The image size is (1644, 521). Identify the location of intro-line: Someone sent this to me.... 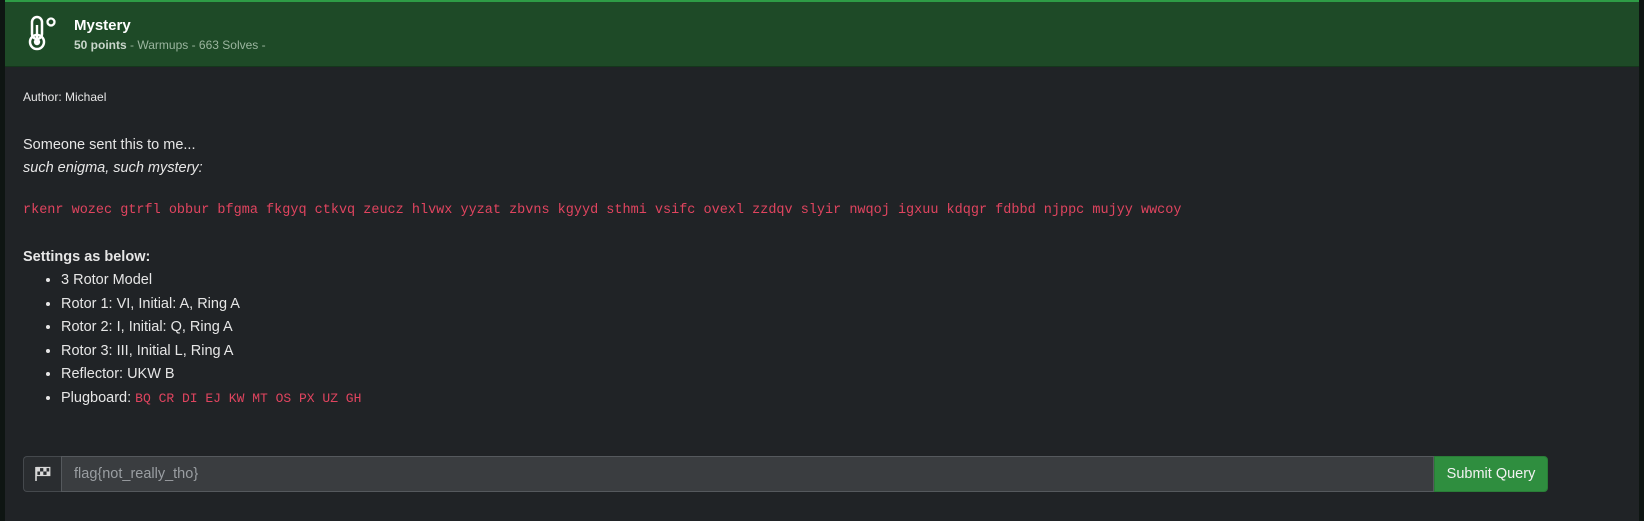
(109, 145).